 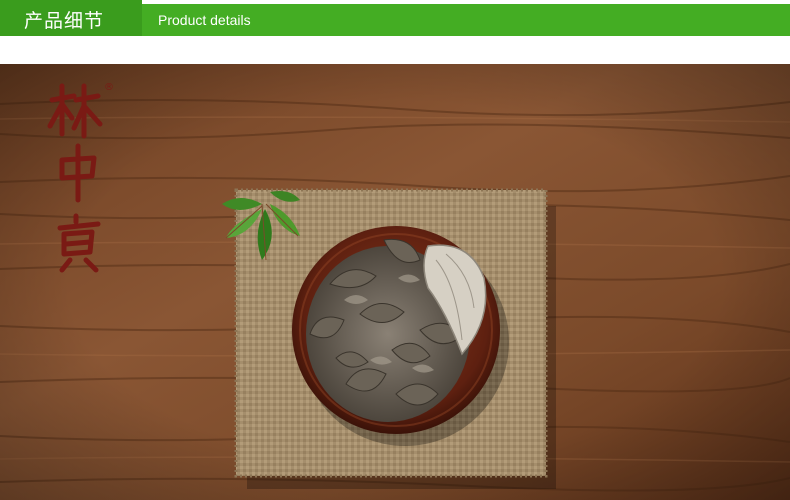 I want to click on header-tab: 产品细节, so click(x=71, y=18).